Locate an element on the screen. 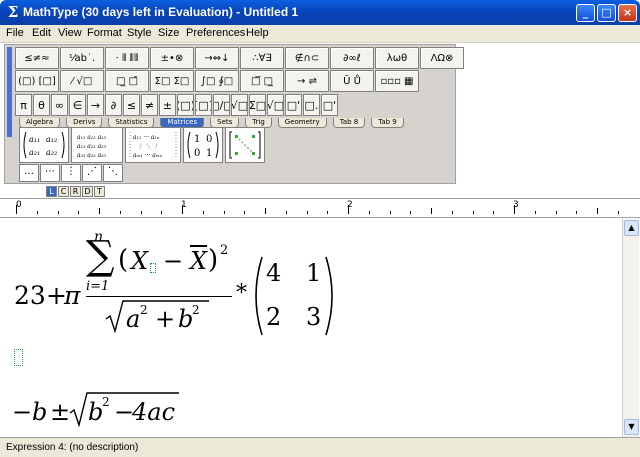 The image size is (640, 457). pi-button: π is located at coordinates (23, 105).